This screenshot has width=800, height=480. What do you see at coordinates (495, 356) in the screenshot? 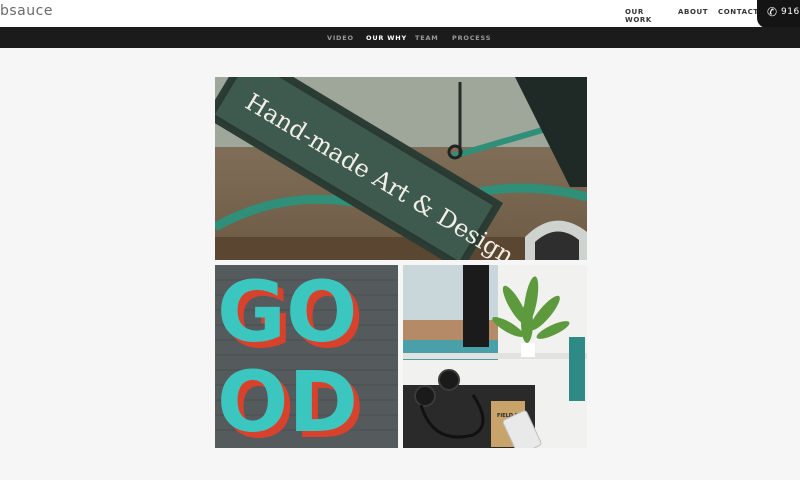
I see `desk-photo: FIELD NOTES` at bounding box center [495, 356].